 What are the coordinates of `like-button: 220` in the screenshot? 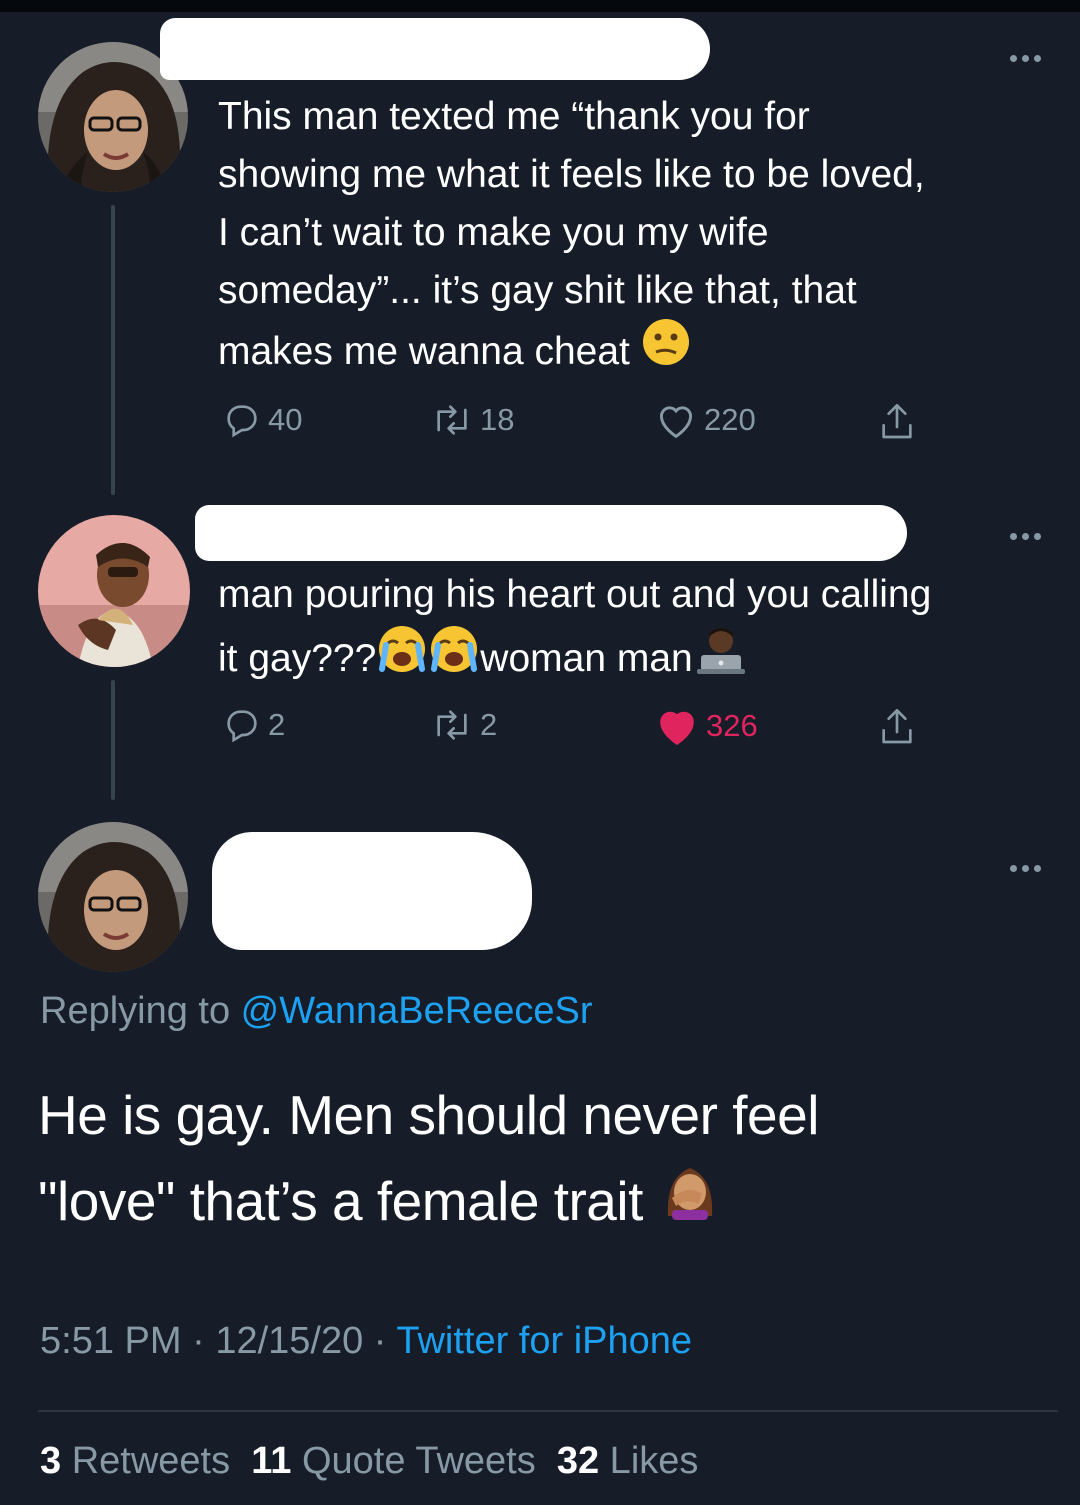 It's located at (705, 420).